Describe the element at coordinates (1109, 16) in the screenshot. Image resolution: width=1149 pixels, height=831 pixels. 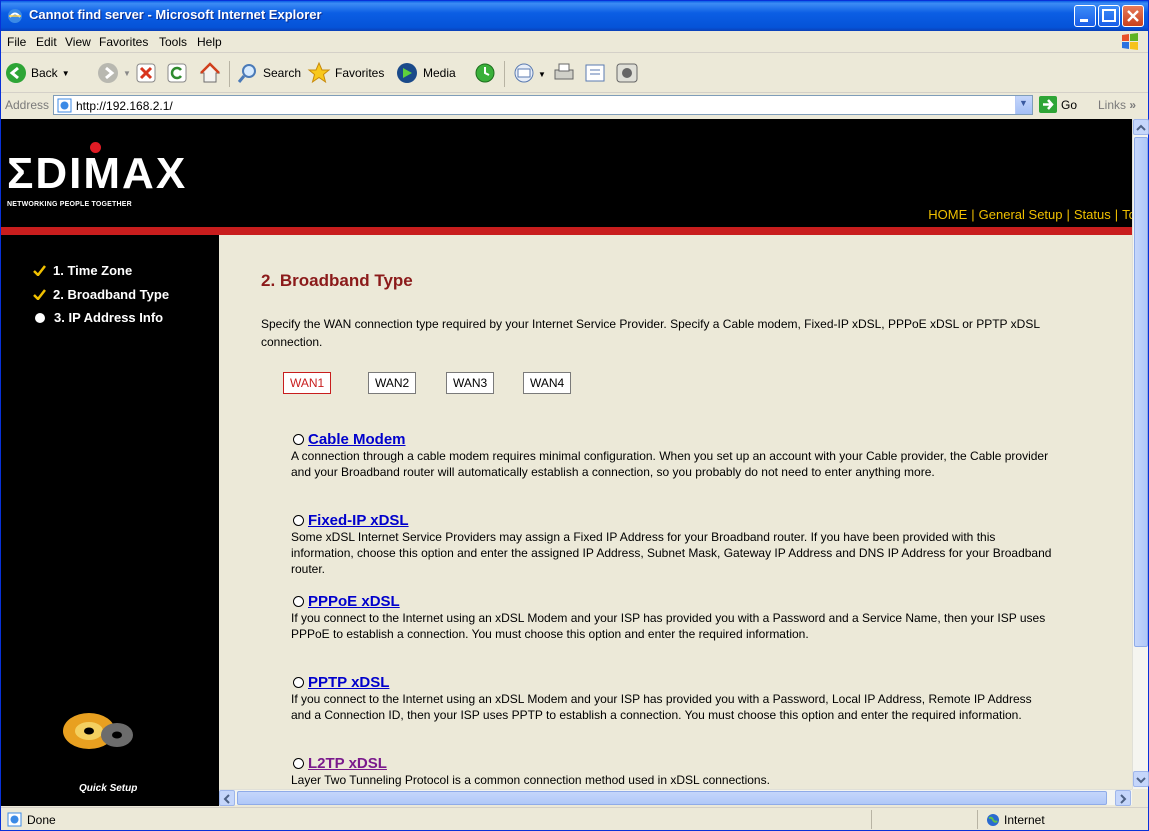
I see `maximize-button` at that location.